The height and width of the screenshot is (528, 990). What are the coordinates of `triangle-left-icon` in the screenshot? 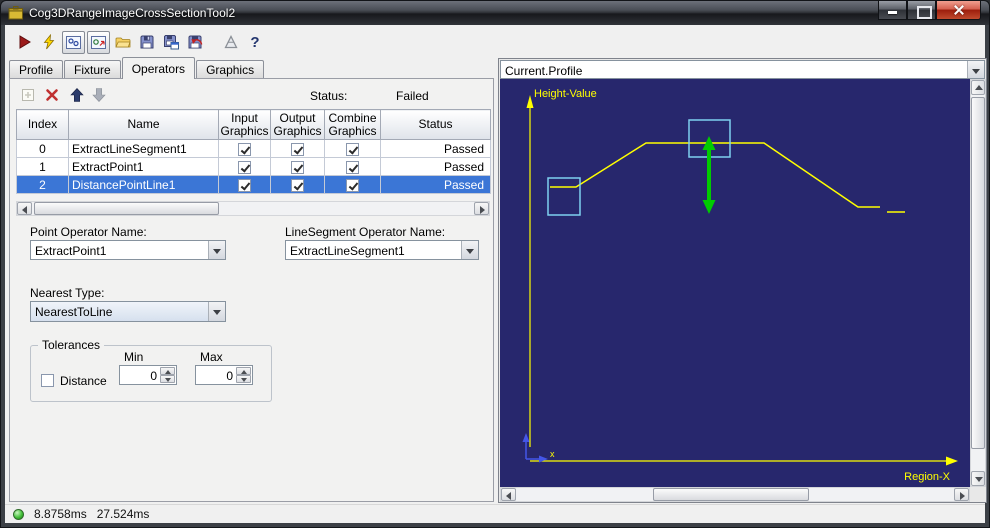 It's located at (508, 496).